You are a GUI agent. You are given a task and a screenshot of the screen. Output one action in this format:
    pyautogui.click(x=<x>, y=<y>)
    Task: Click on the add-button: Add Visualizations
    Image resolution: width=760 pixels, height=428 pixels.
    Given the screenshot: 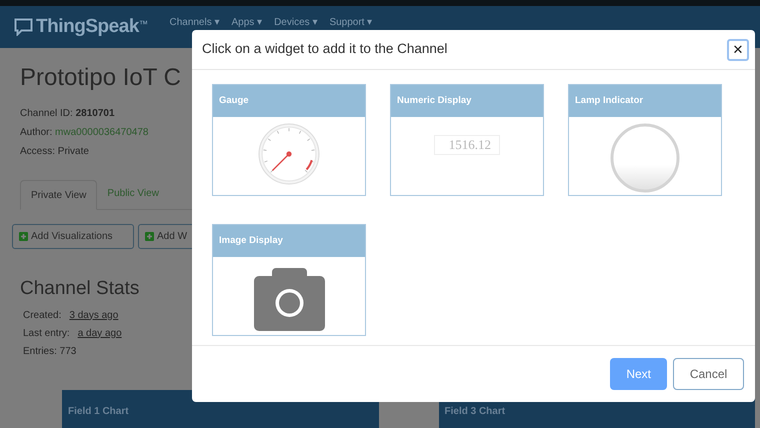 What is the action you would take?
    pyautogui.click(x=73, y=236)
    